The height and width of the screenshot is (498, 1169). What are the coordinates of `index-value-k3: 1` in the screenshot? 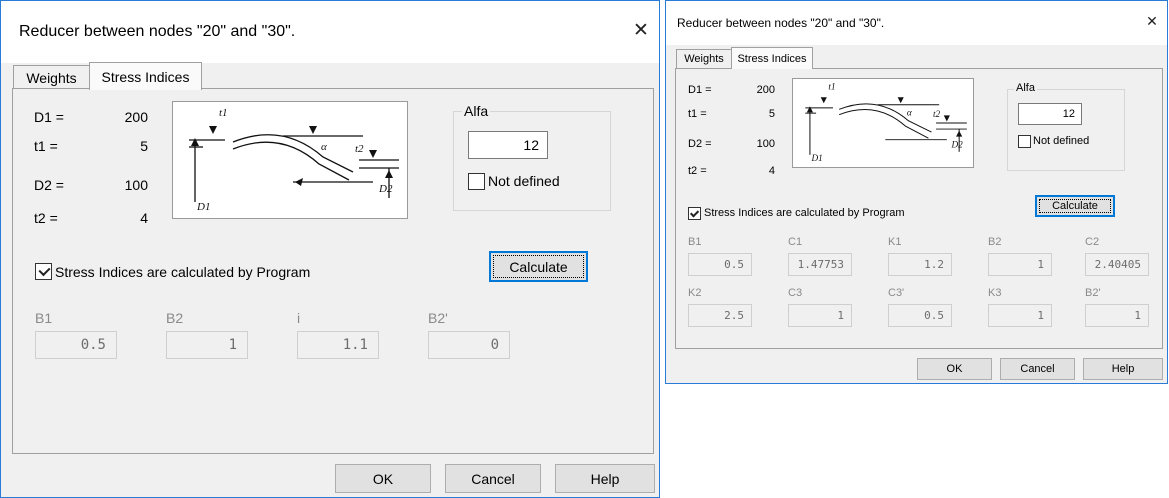 It's located at (1020, 315).